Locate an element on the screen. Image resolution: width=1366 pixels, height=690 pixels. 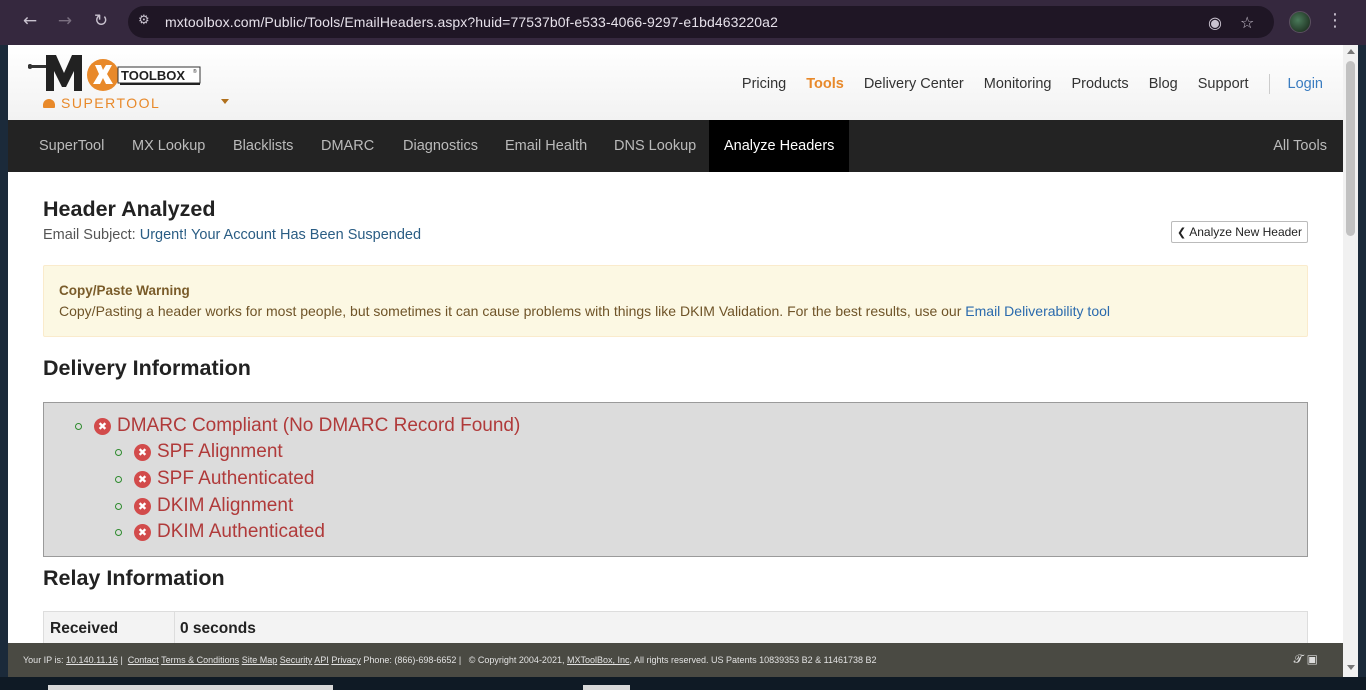
supertool-selector: SUPERTOOL is located at coordinates (101, 103).